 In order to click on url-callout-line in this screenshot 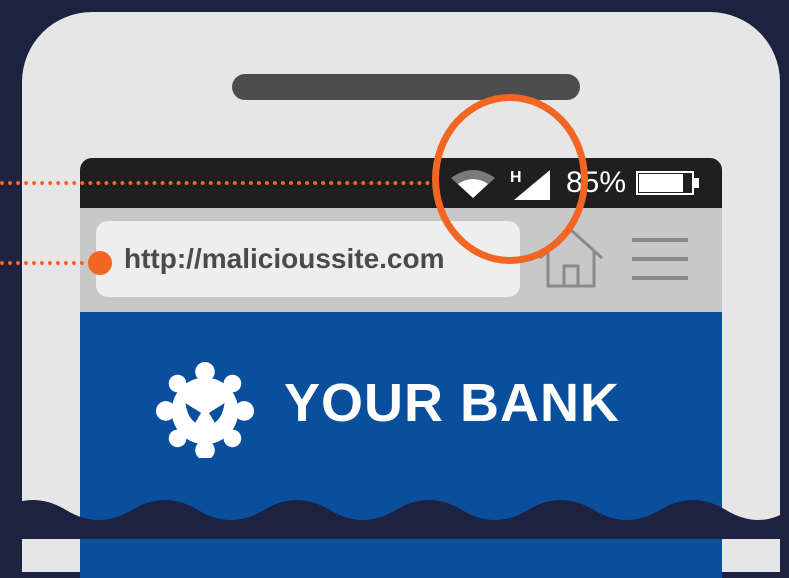, I will do `click(46, 263)`.